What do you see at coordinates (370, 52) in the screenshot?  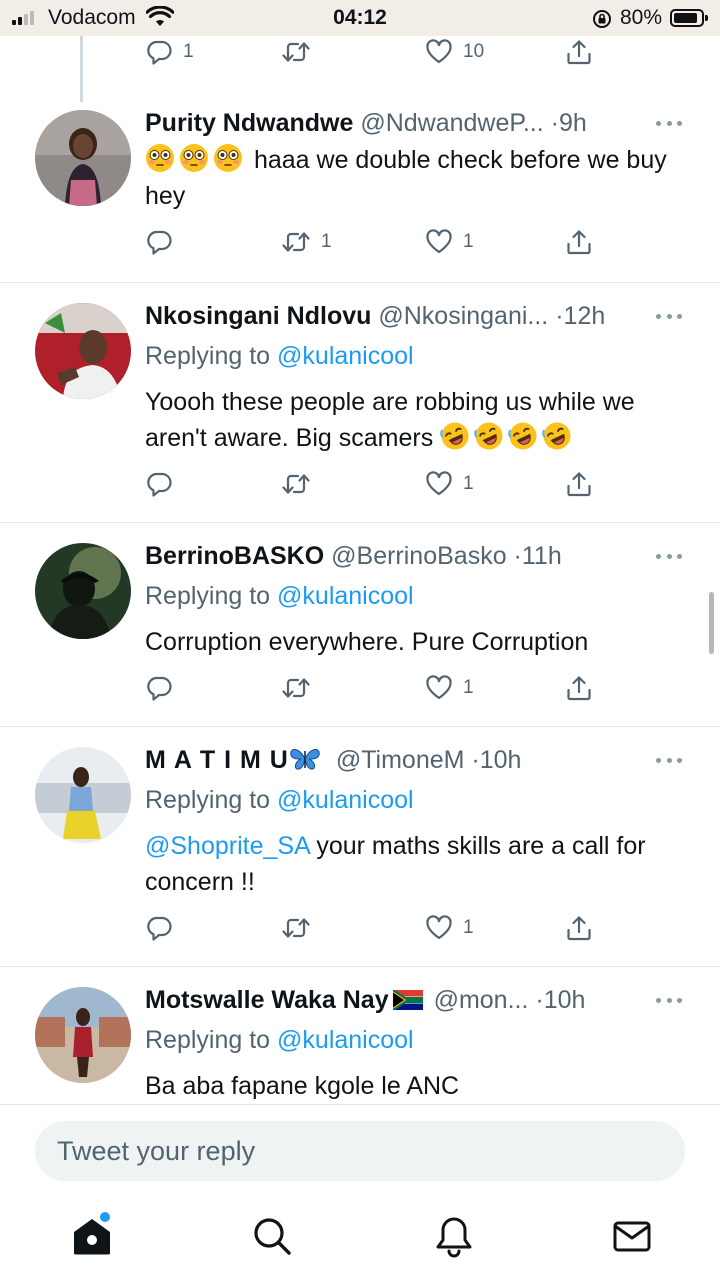 I see `tweet-actions: 1 10` at bounding box center [370, 52].